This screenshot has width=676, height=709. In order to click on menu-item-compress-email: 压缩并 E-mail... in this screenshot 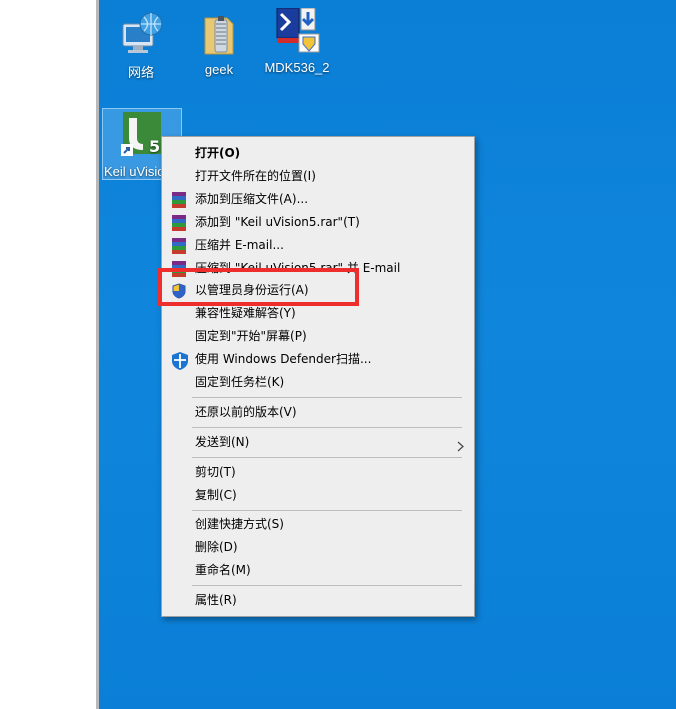, I will do `click(318, 245)`.